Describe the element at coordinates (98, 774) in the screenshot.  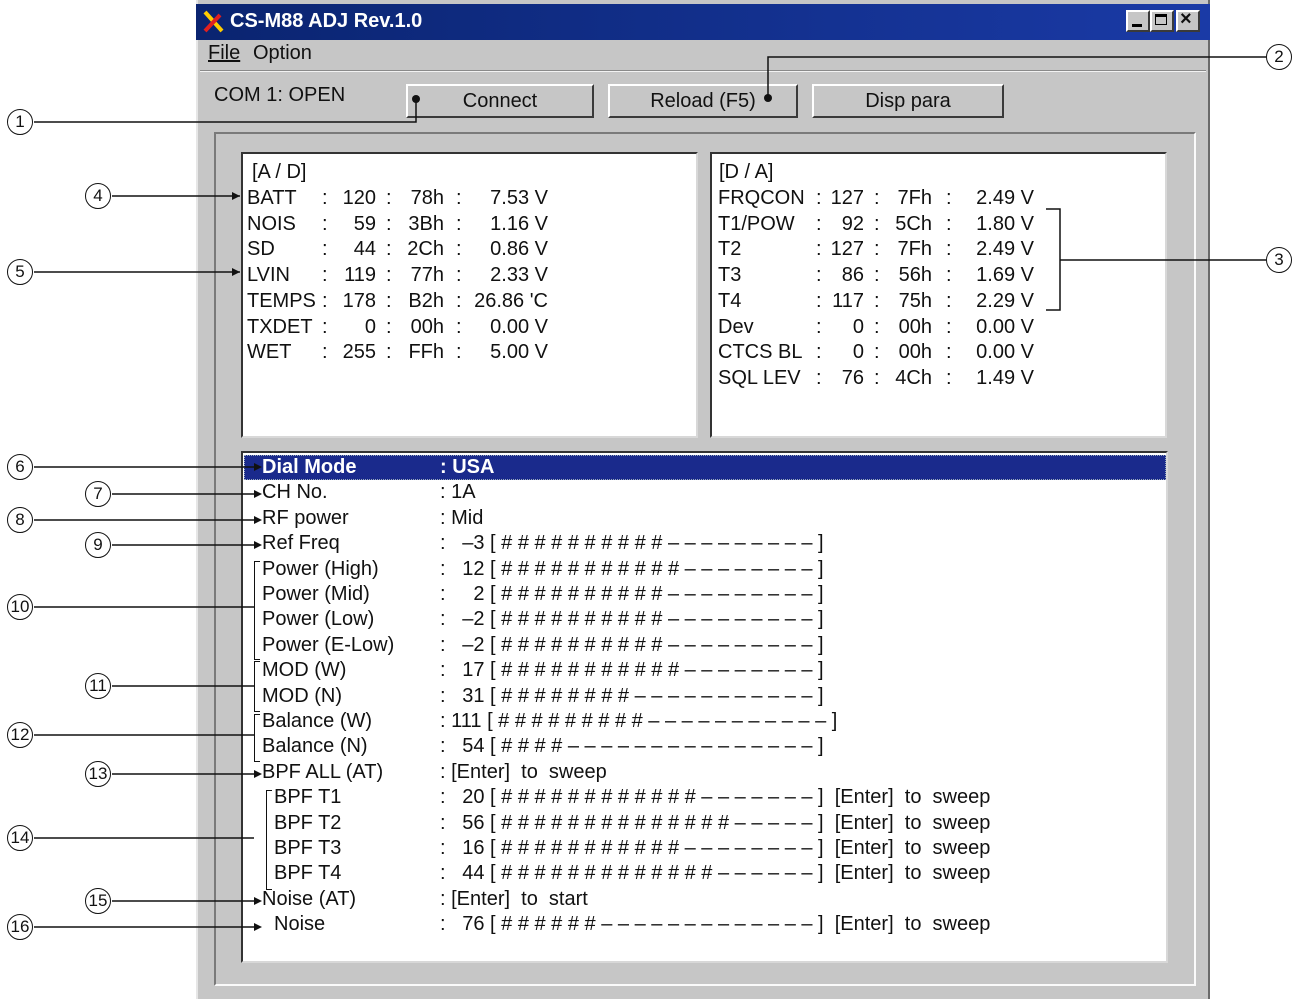
I see `callout-number: 13` at that location.